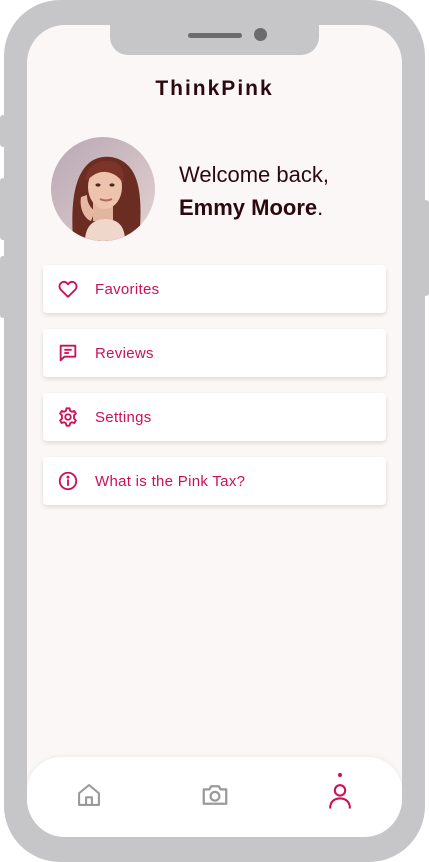  Describe the element at coordinates (340, 797) in the screenshot. I see `user-icon` at that location.